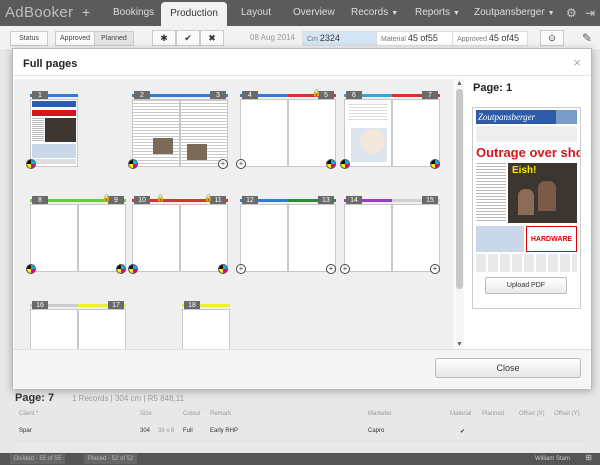  Describe the element at coordinates (376, 431) in the screenshot. I see `cell-marketer: Capro` at that location.